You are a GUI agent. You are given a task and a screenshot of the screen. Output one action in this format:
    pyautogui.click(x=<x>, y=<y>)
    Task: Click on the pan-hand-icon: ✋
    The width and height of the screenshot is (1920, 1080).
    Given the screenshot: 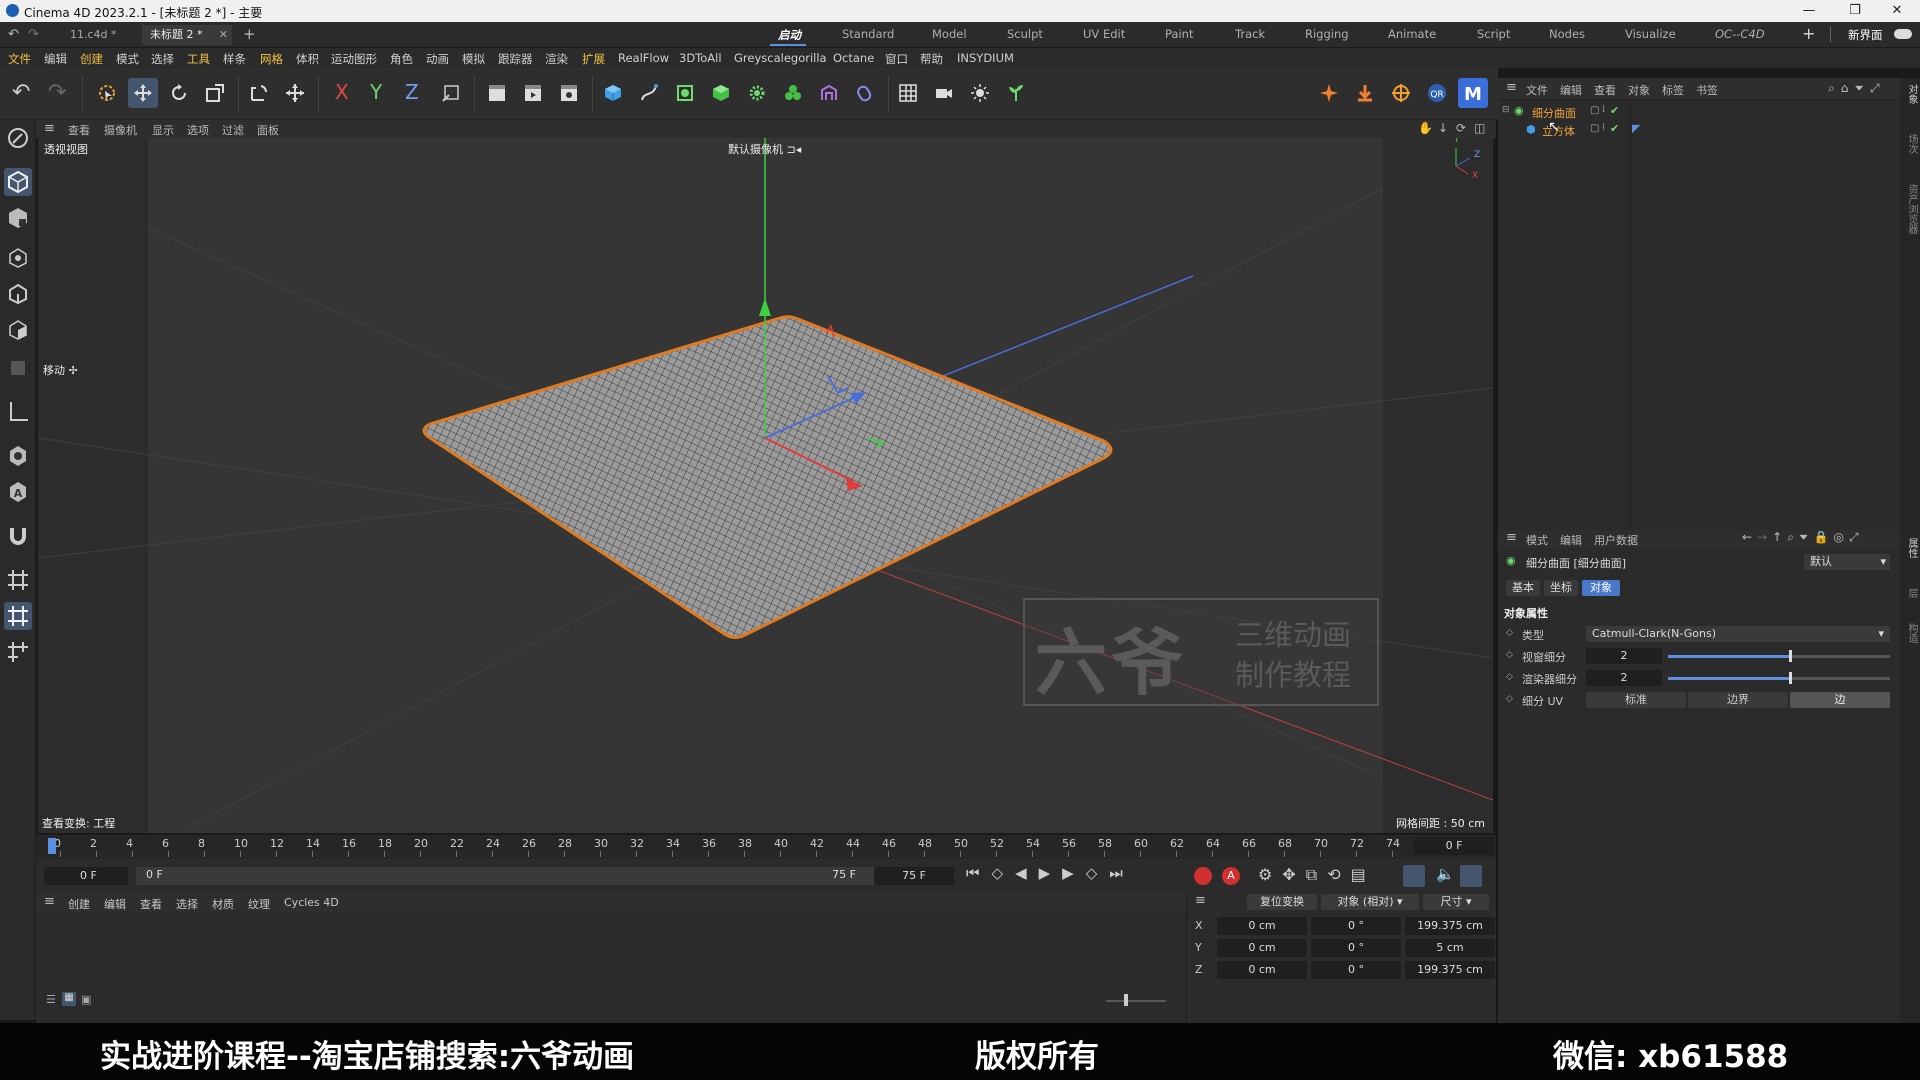 What is the action you would take?
    pyautogui.click(x=1425, y=128)
    